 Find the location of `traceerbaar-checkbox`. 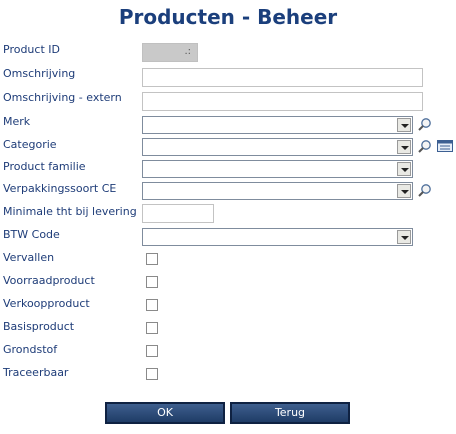

traceerbaar-checkbox is located at coordinates (152, 374).